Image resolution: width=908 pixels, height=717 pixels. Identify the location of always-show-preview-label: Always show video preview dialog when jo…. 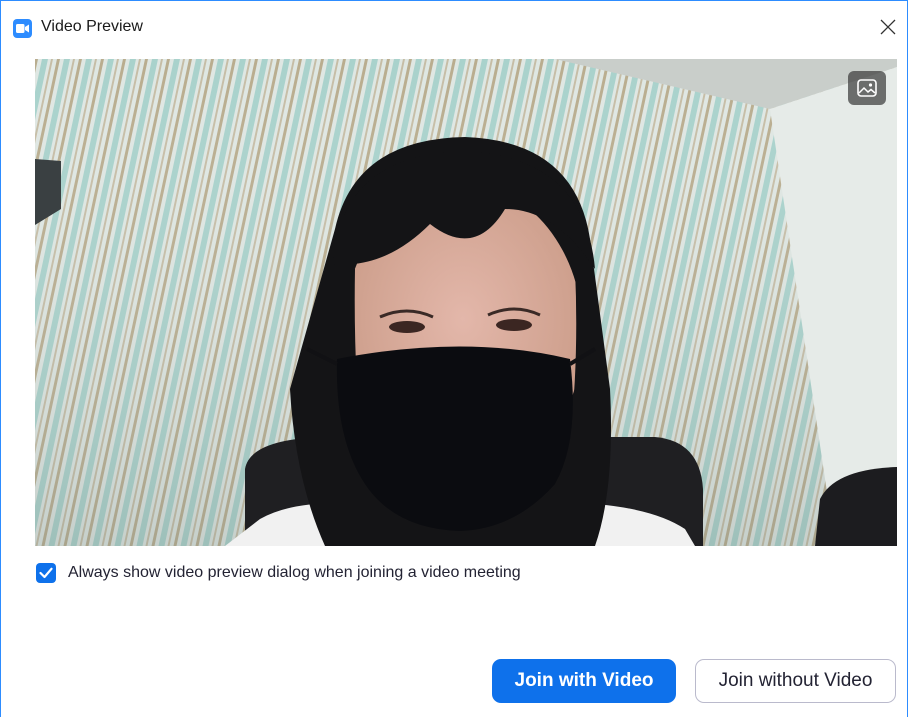
(294, 572).